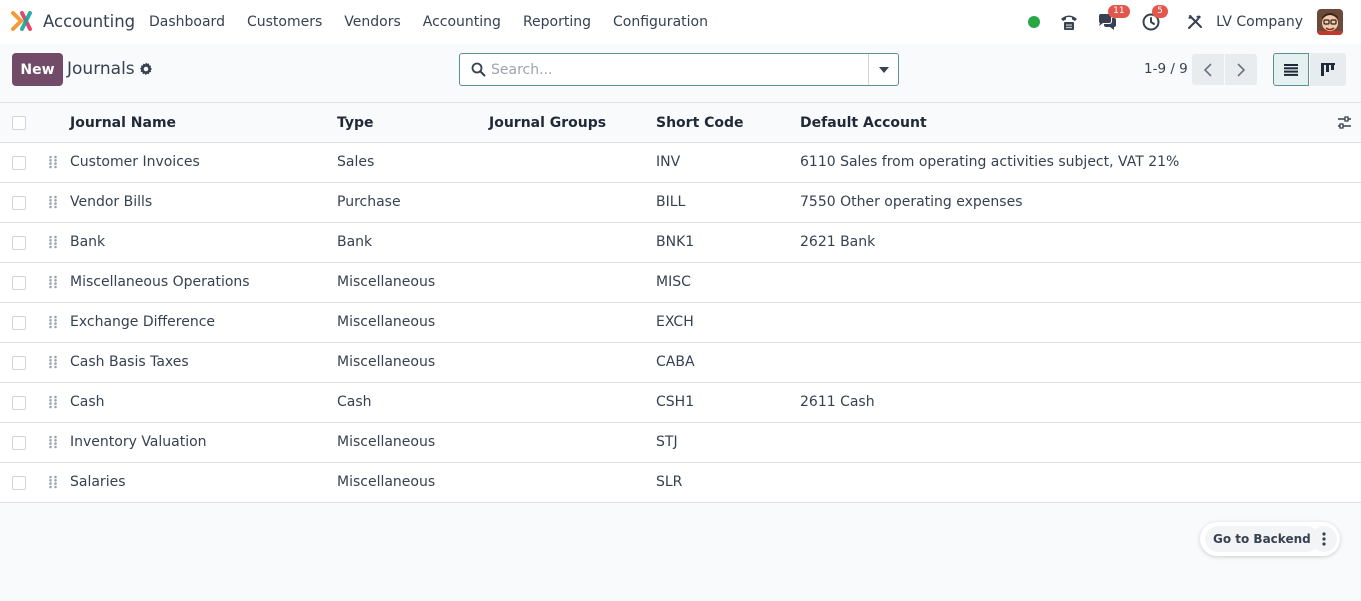 The height and width of the screenshot is (601, 1361). What do you see at coordinates (1195, 22) in the screenshot?
I see `debug-tools-icon` at bounding box center [1195, 22].